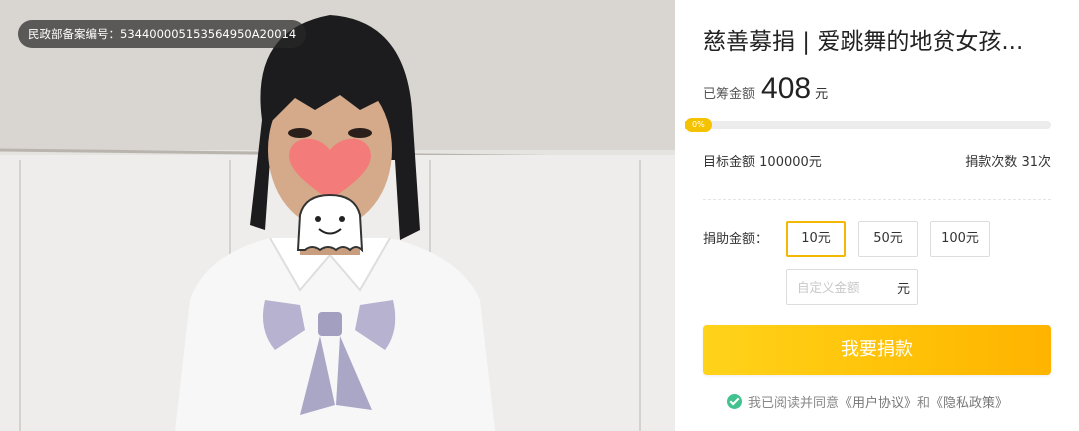 The width and height of the screenshot is (1079, 431). What do you see at coordinates (816, 239) in the screenshot?
I see `amount-option-10: 10元` at bounding box center [816, 239].